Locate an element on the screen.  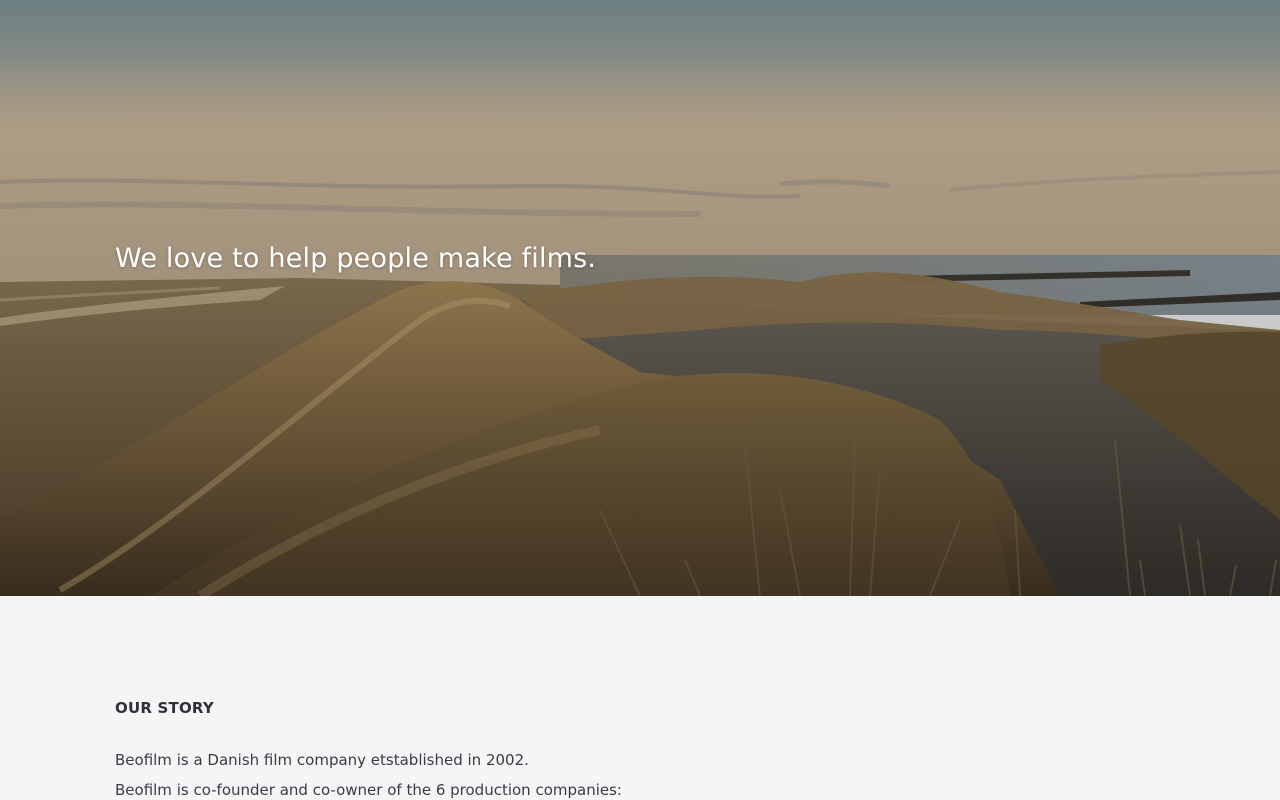
story-title: OUR STORY is located at coordinates (164, 708).